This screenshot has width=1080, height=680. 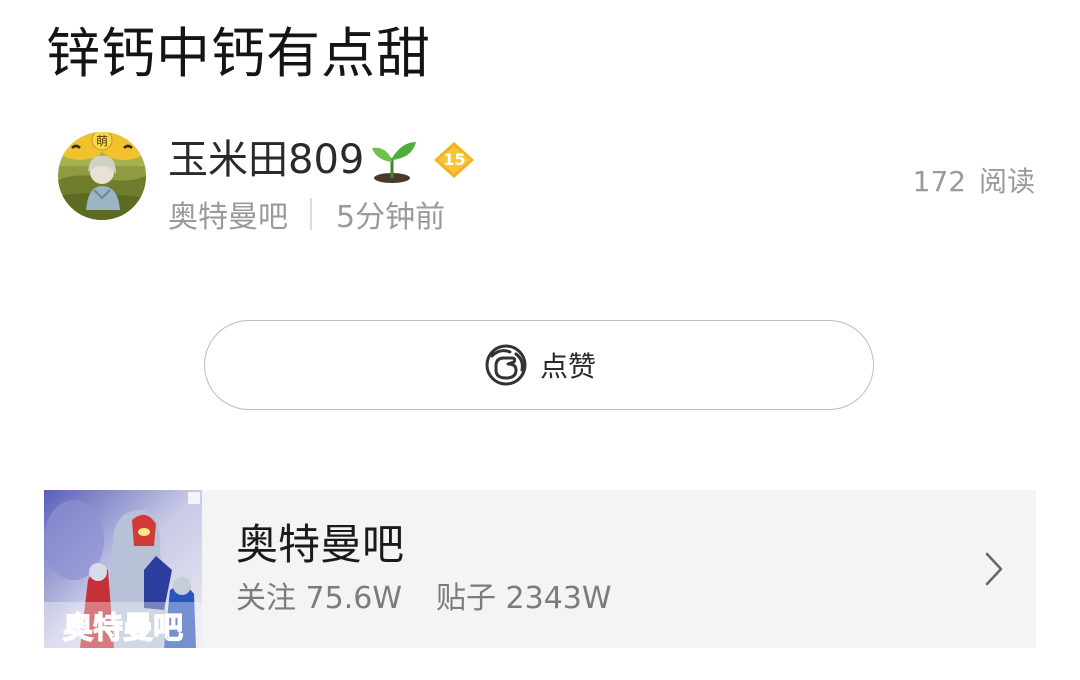 I want to click on level-number: 15, so click(x=454, y=159).